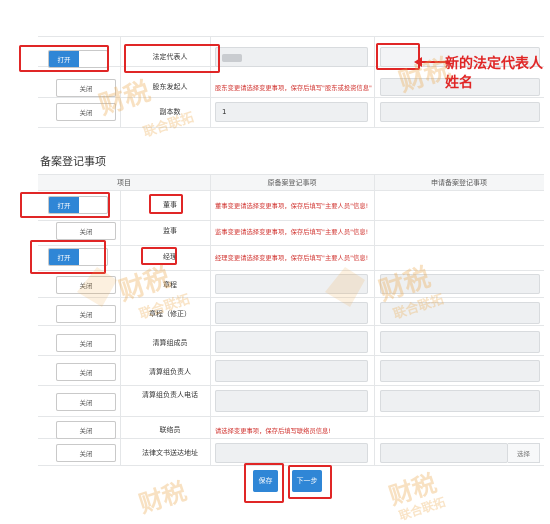 Image resolution: width=550 pixels, height=524 pixels. Describe the element at coordinates (224, 112) in the screenshot. I see `copies-value: 1` at that location.